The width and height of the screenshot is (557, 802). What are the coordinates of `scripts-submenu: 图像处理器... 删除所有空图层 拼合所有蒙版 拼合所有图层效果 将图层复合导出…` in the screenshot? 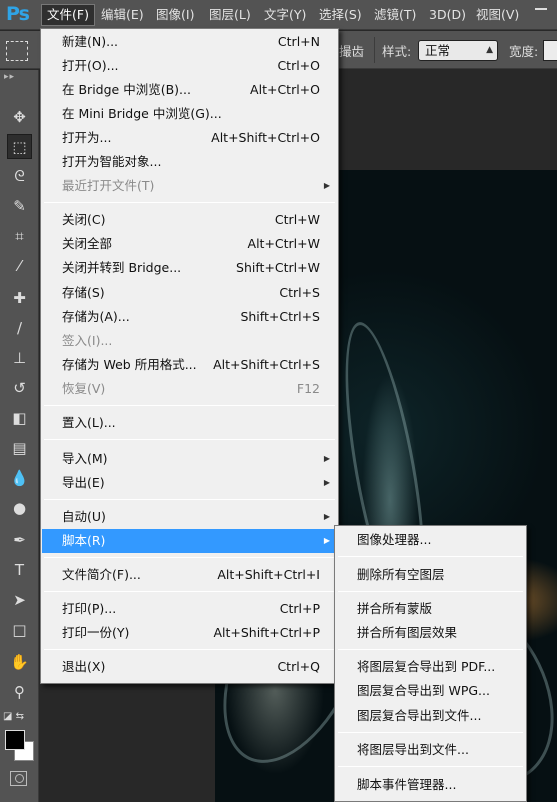 It's located at (430, 663).